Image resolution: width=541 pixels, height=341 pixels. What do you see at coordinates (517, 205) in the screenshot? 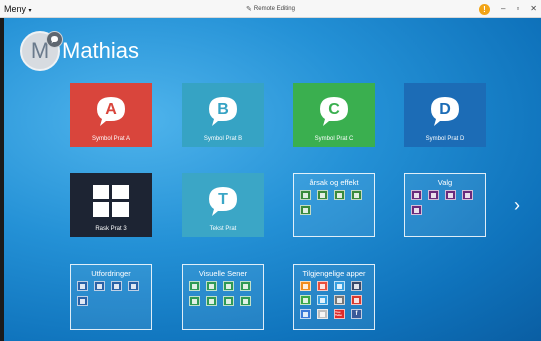
I see `next-page-arrow: ›` at bounding box center [517, 205].